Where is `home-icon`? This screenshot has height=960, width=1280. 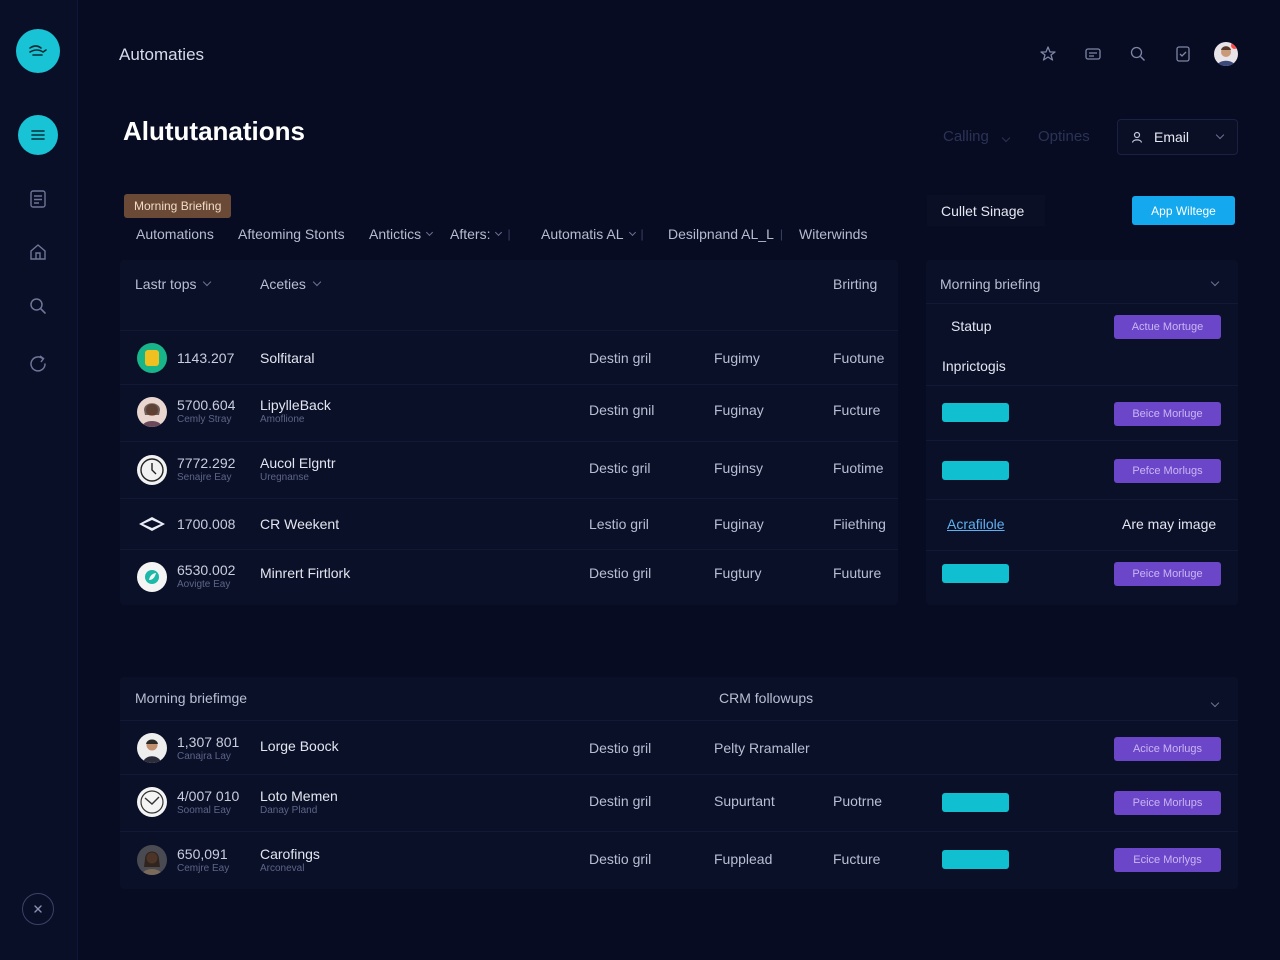 home-icon is located at coordinates (38, 252).